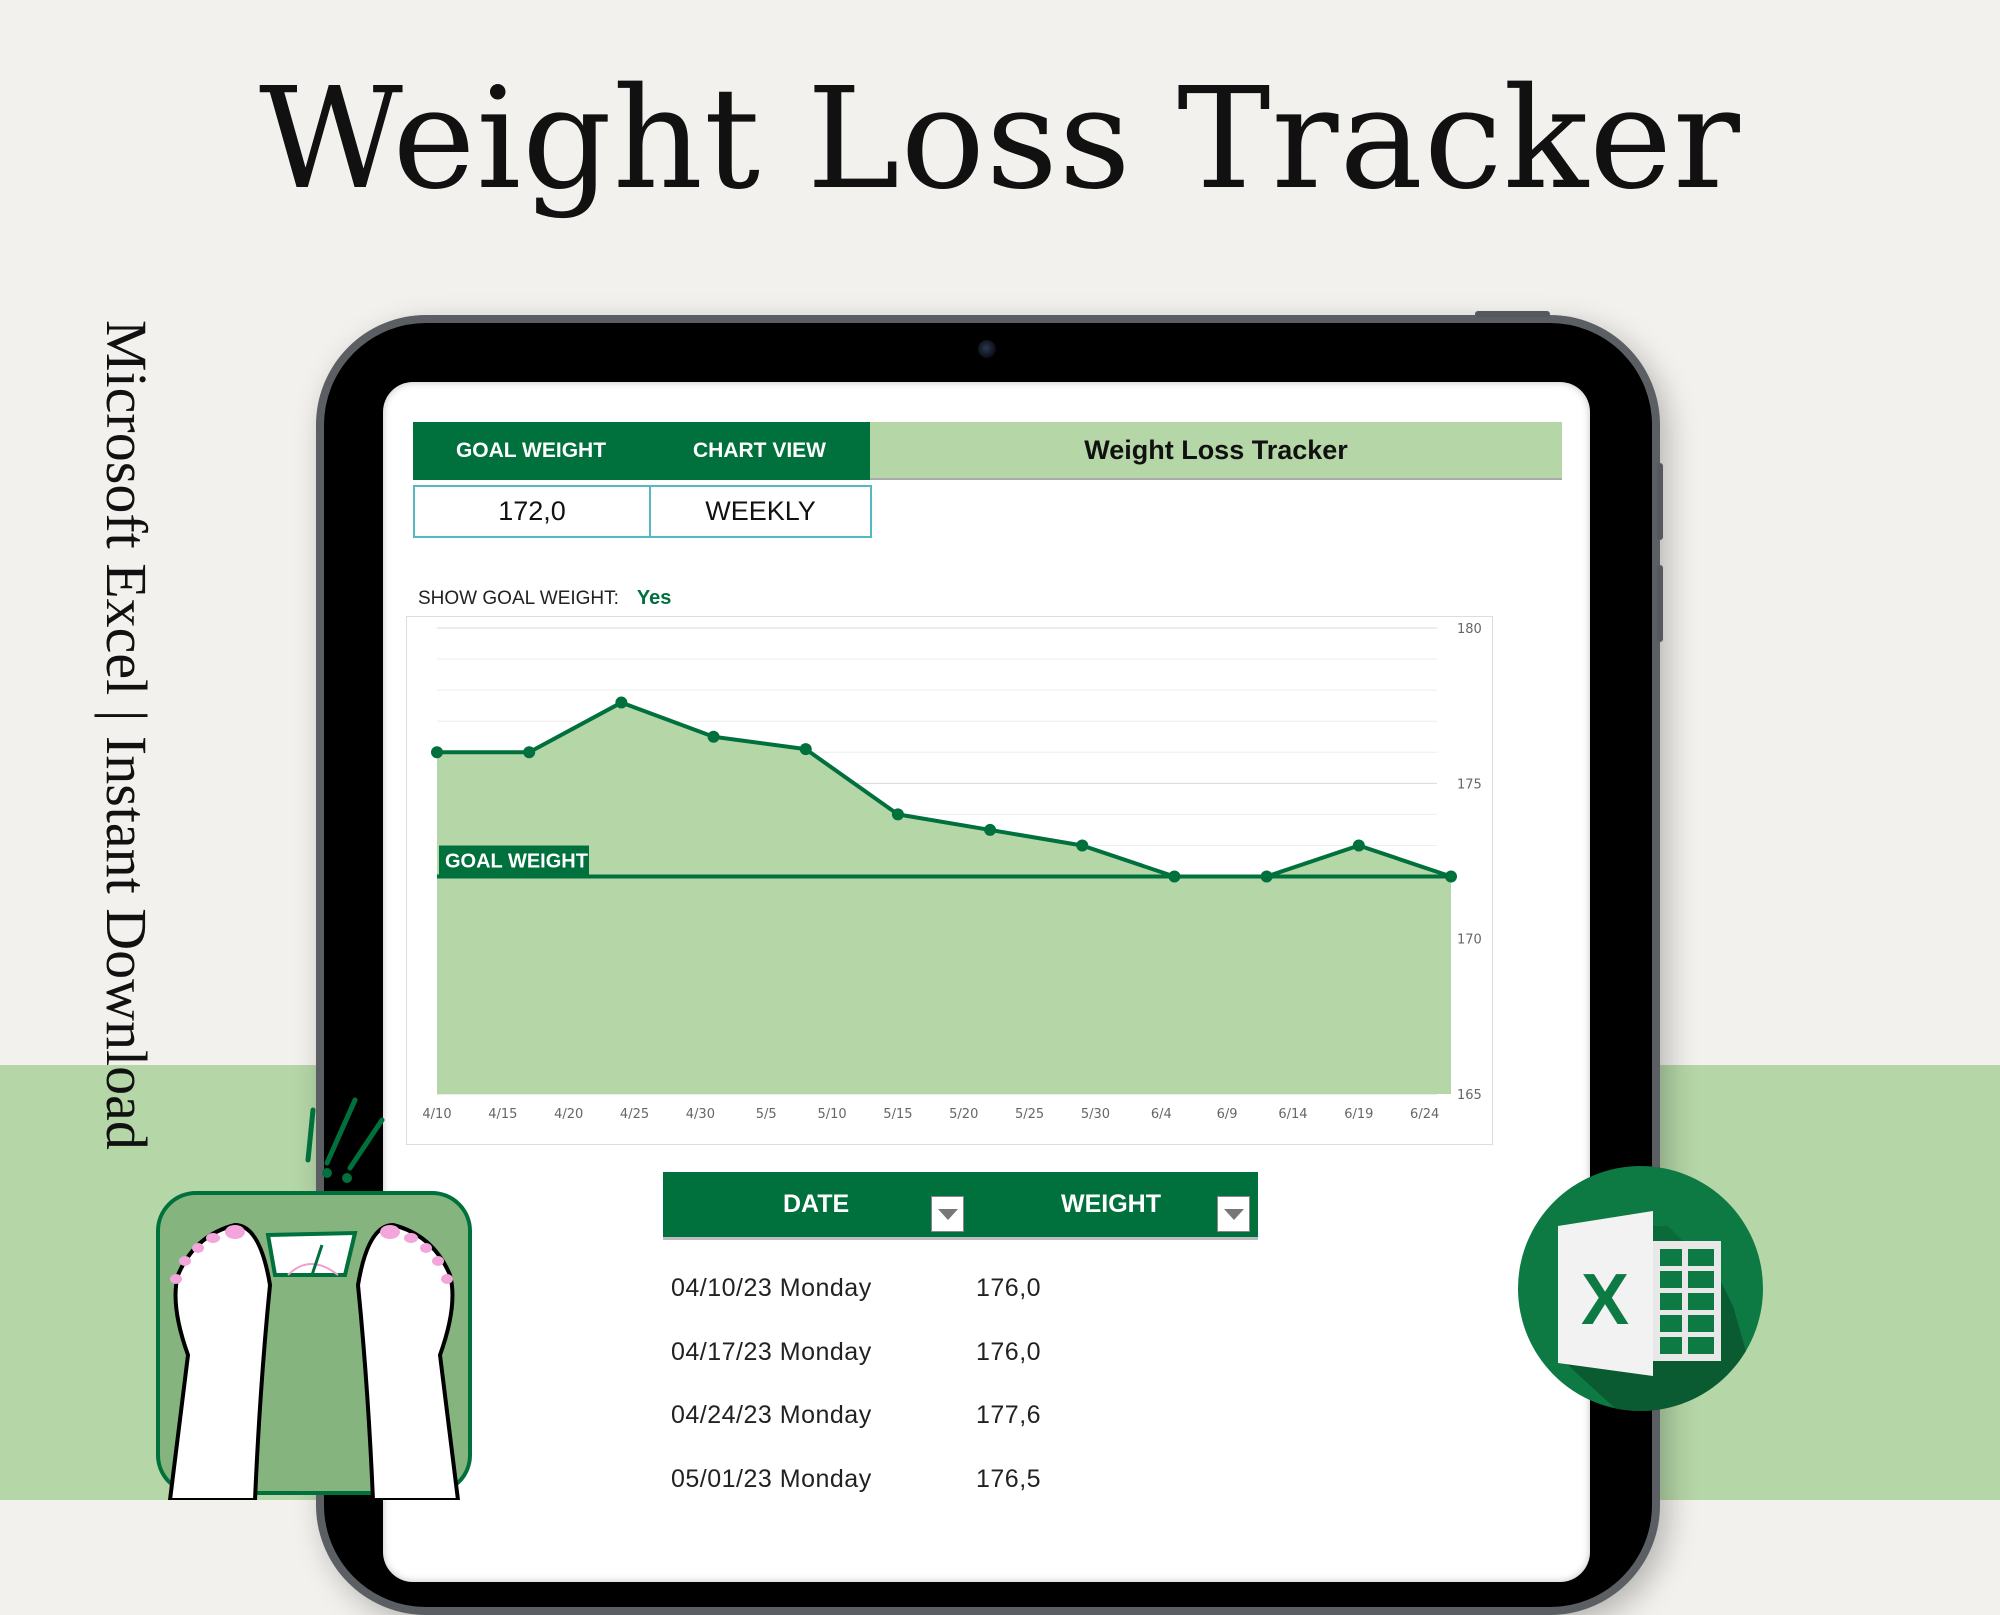 The height and width of the screenshot is (1615, 2000). Describe the element at coordinates (1660, 603) in the screenshot. I see `tablet-volume-down-button` at that location.